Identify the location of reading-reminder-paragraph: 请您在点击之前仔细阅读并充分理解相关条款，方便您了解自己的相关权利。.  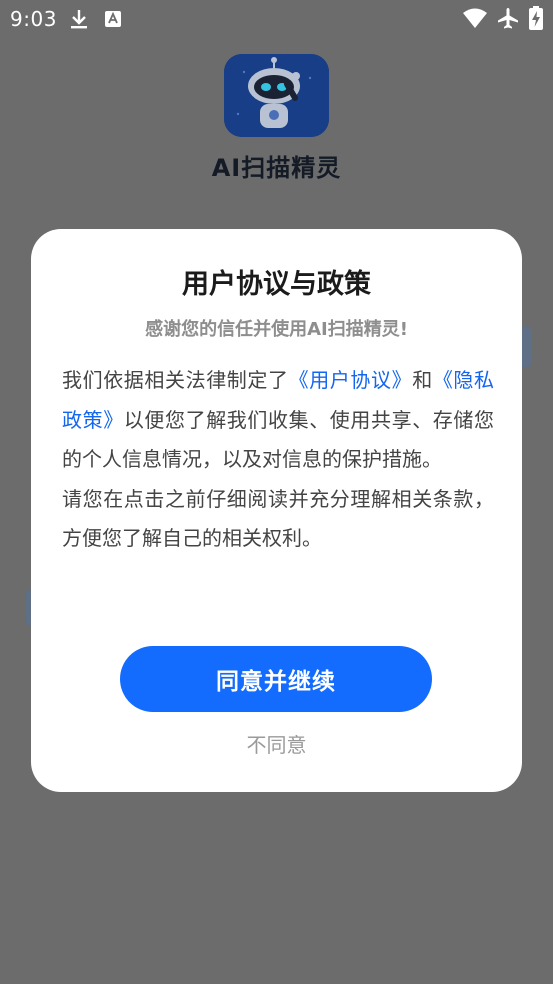
(278, 518).